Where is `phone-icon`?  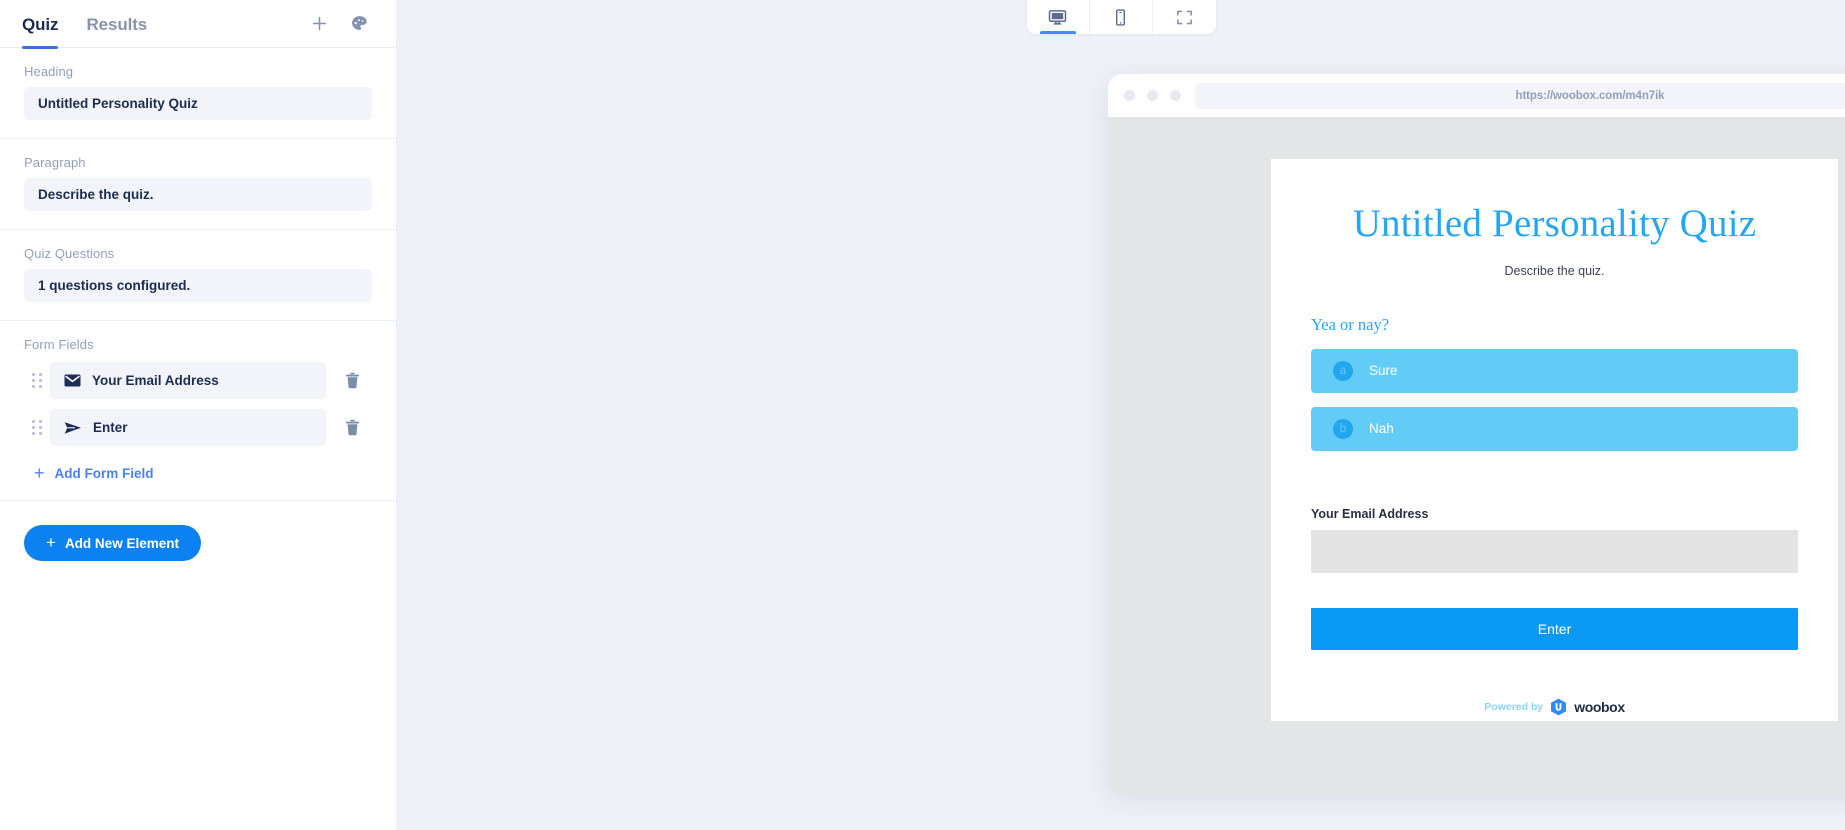
phone-icon is located at coordinates (1120, 17).